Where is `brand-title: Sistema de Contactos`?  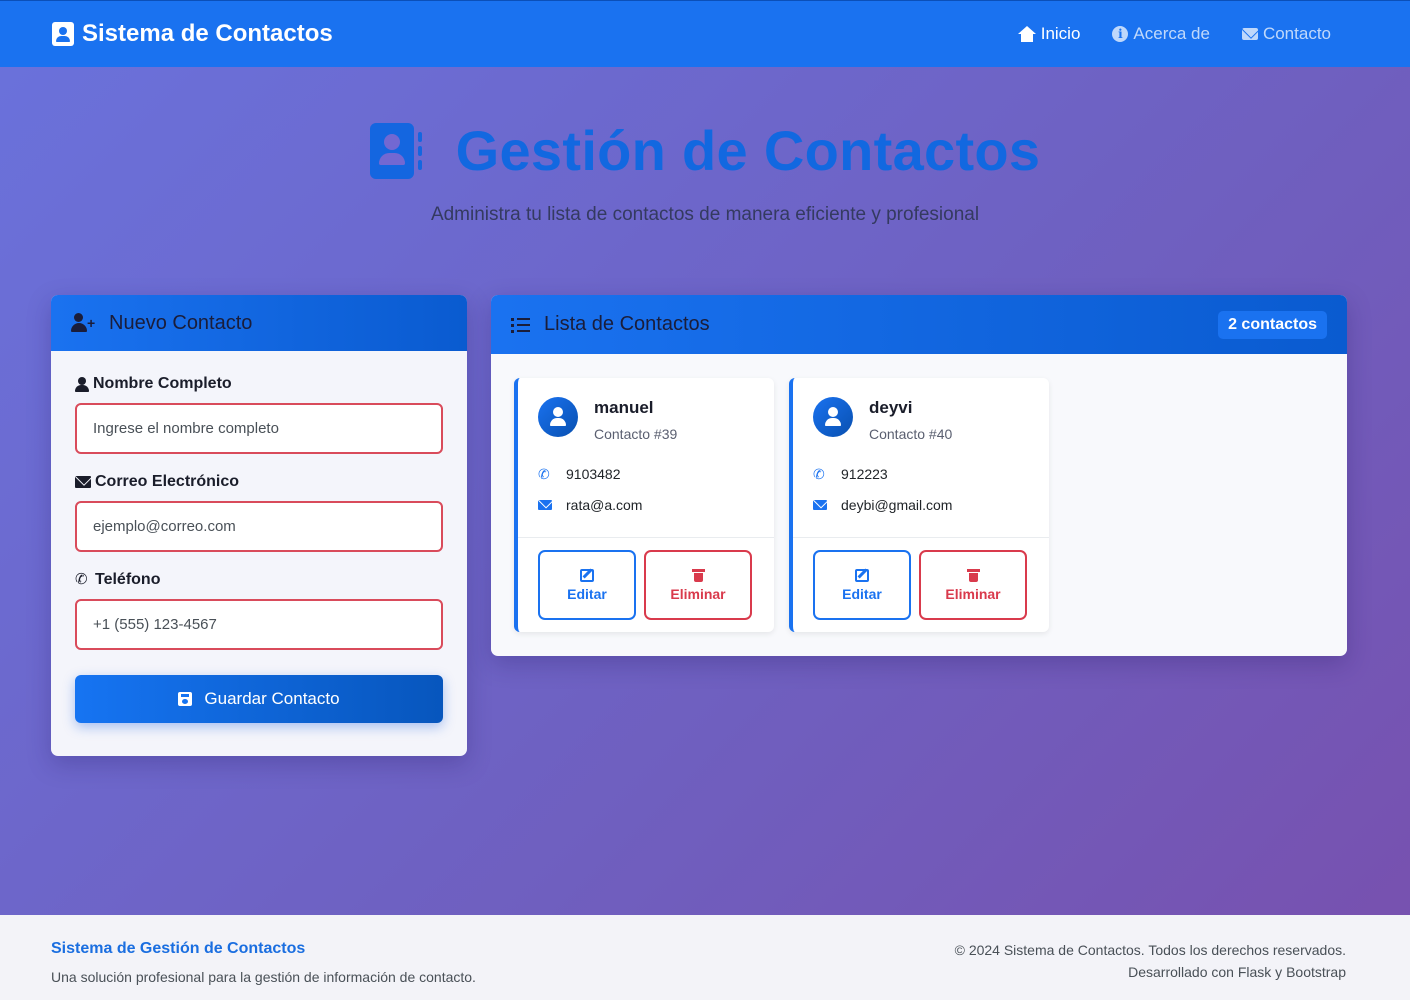
brand-title: Sistema de Contactos is located at coordinates (207, 33).